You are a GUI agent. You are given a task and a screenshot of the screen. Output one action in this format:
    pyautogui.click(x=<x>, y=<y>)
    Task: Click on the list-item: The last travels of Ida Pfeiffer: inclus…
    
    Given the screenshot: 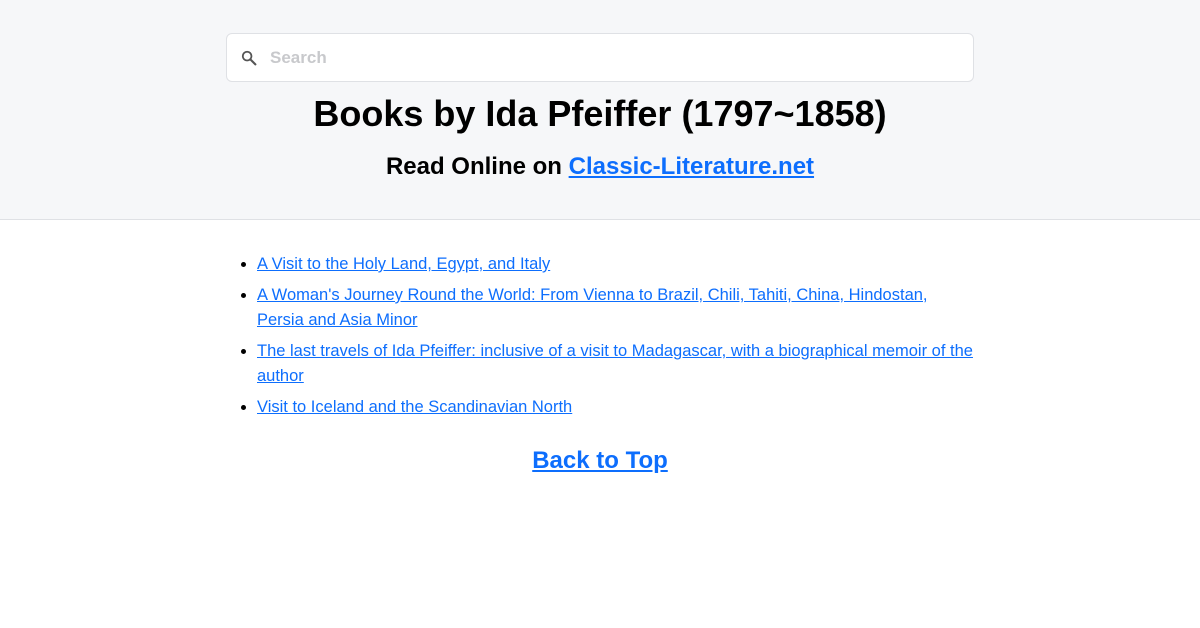 What is the action you would take?
    pyautogui.click(x=616, y=364)
    